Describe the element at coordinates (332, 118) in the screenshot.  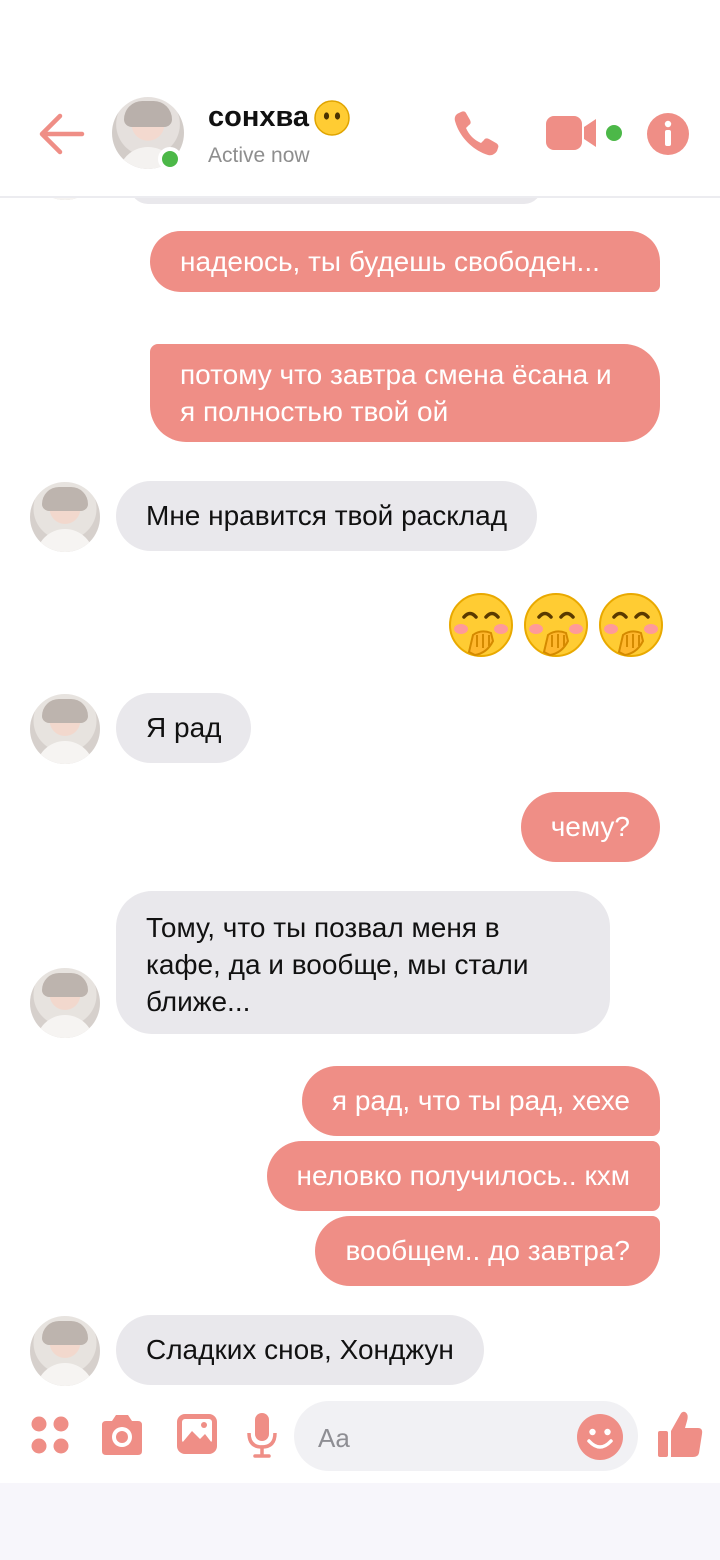
I see `no-mouth-face-emoji` at that location.